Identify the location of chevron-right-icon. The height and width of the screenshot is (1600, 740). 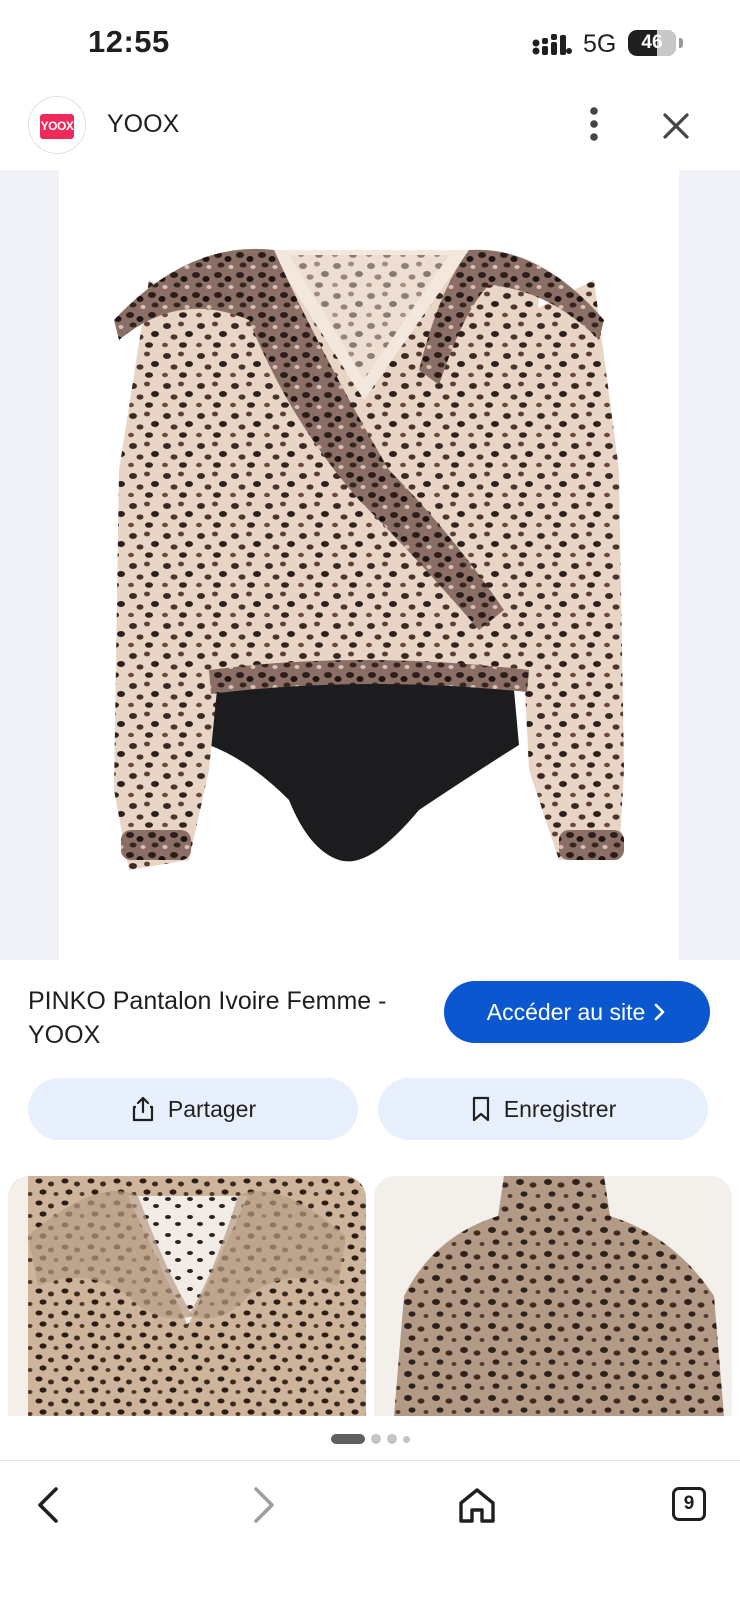
(659, 1012).